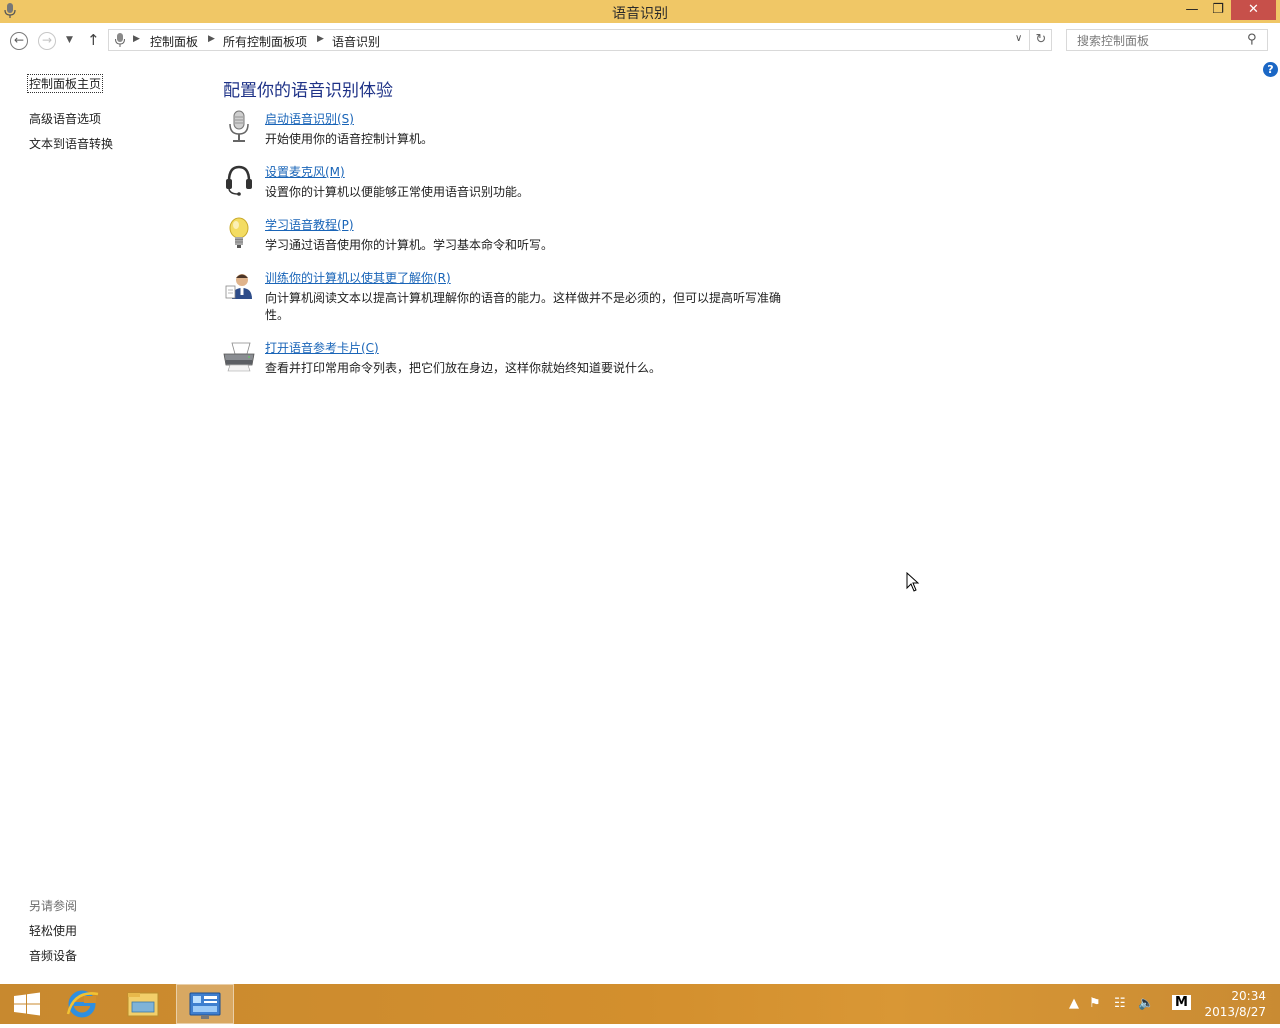 The image size is (1280, 1028). I want to click on ime-indicator: M, so click(1181, 1002).